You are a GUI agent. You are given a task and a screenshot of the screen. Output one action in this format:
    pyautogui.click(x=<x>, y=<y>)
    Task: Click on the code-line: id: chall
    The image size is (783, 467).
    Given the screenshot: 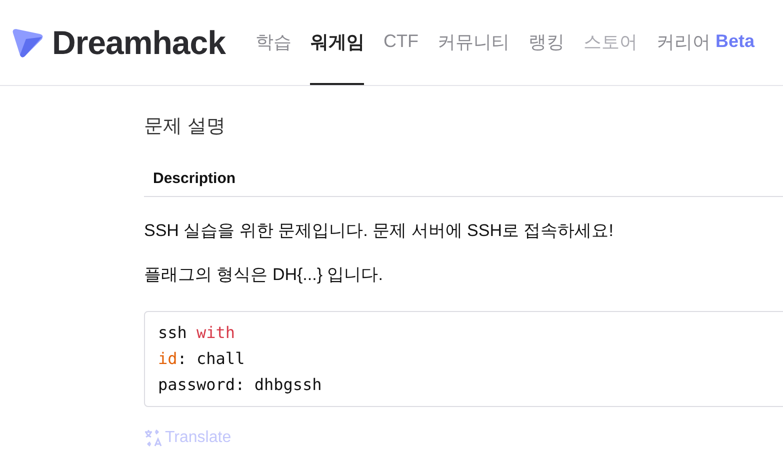 What is the action you would take?
    pyautogui.click(x=201, y=359)
    